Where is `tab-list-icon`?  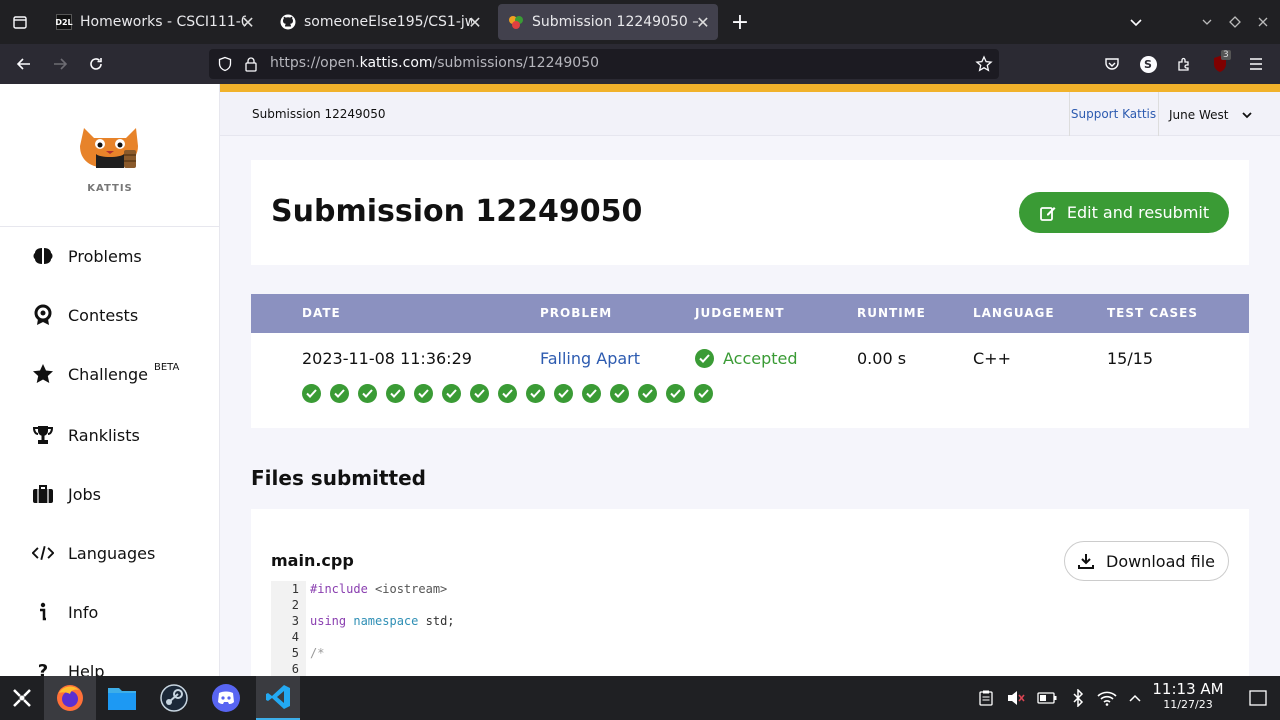 tab-list-icon is located at coordinates (20, 22).